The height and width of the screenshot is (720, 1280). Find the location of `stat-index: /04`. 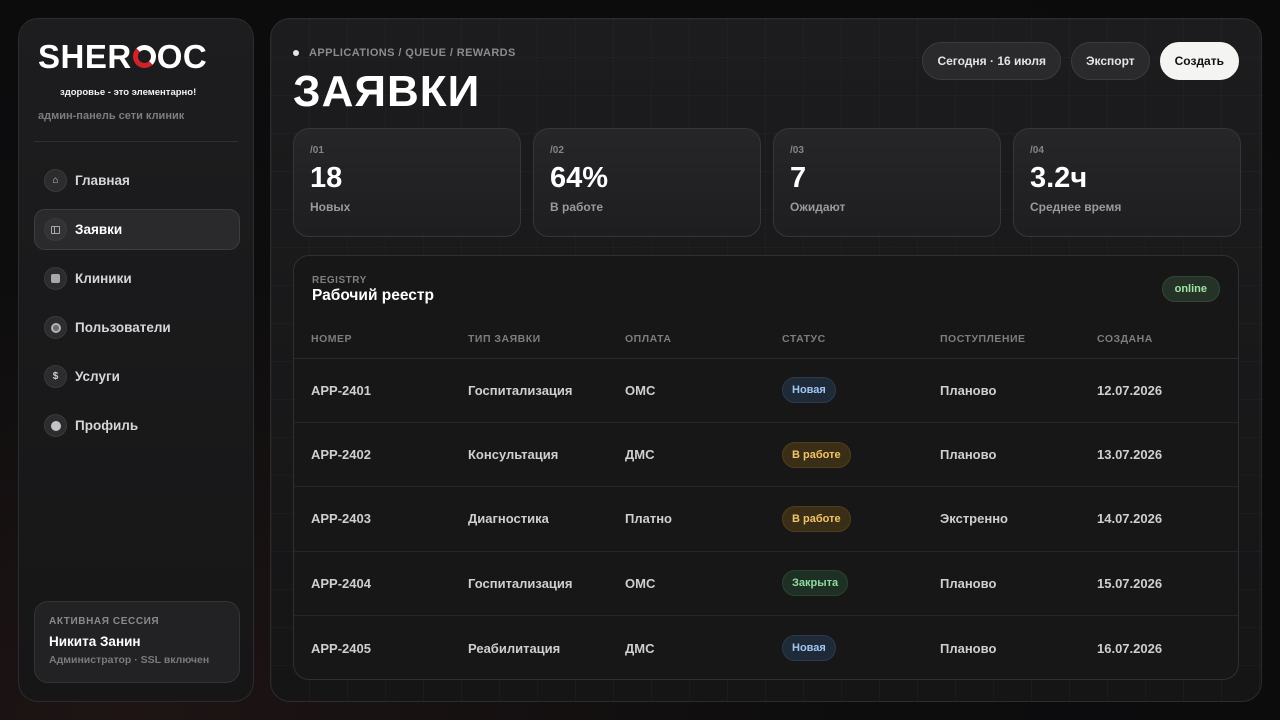

stat-index: /04 is located at coordinates (1037, 150).